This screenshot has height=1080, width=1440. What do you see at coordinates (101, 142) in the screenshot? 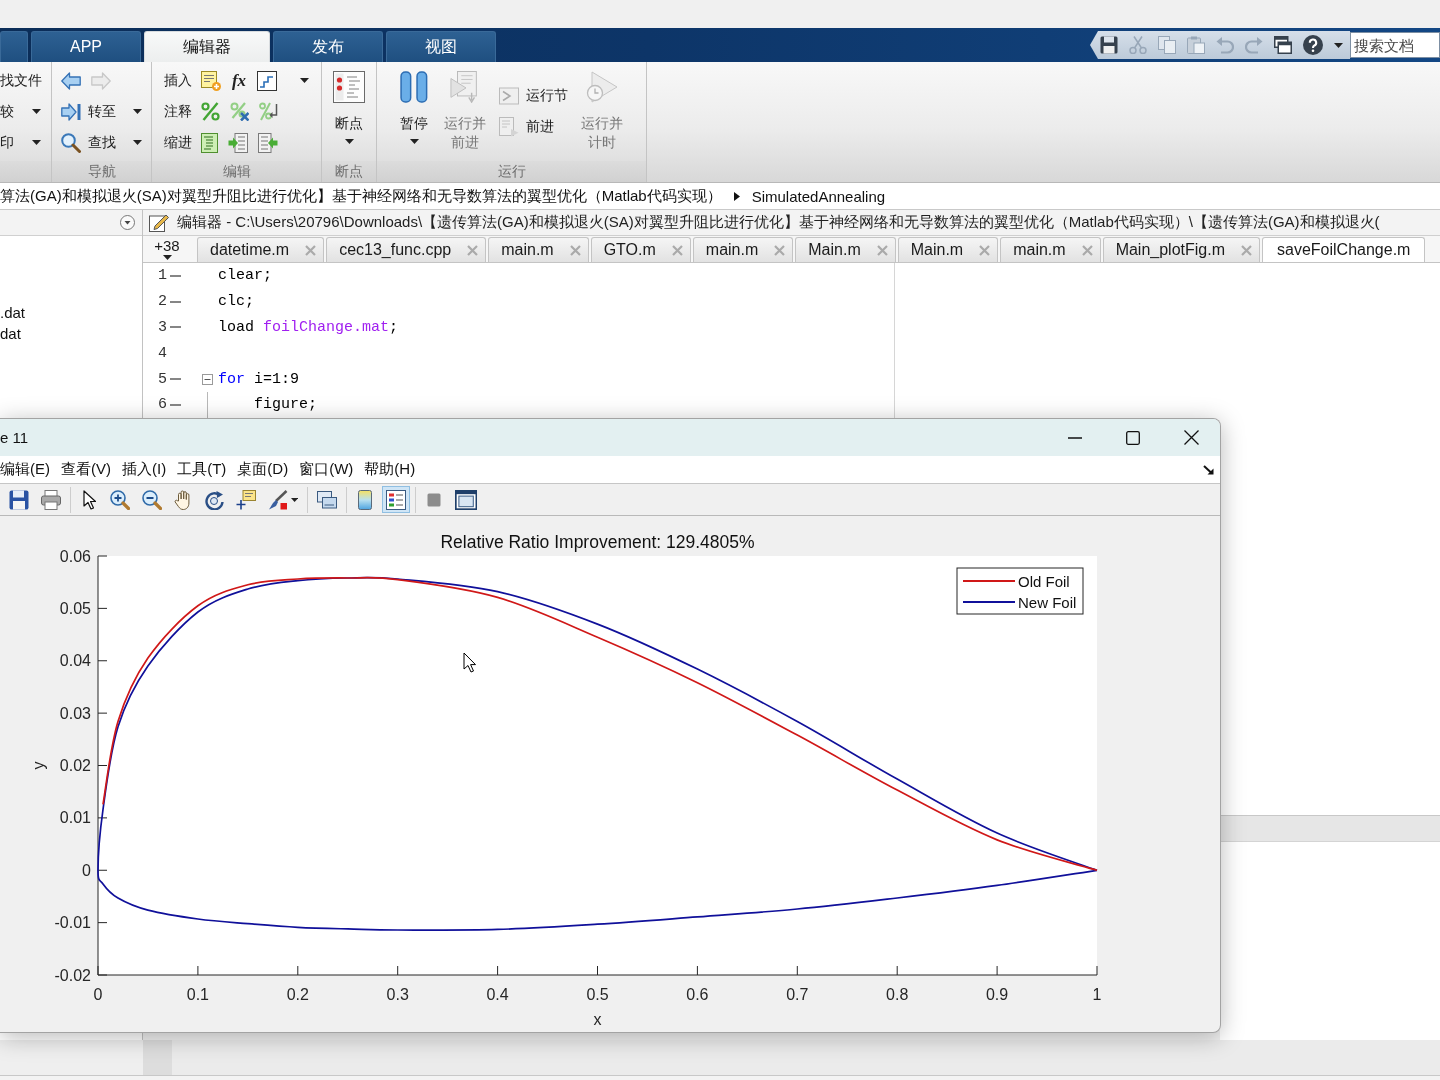
I see `toolstrip-button: 查找` at bounding box center [101, 142].